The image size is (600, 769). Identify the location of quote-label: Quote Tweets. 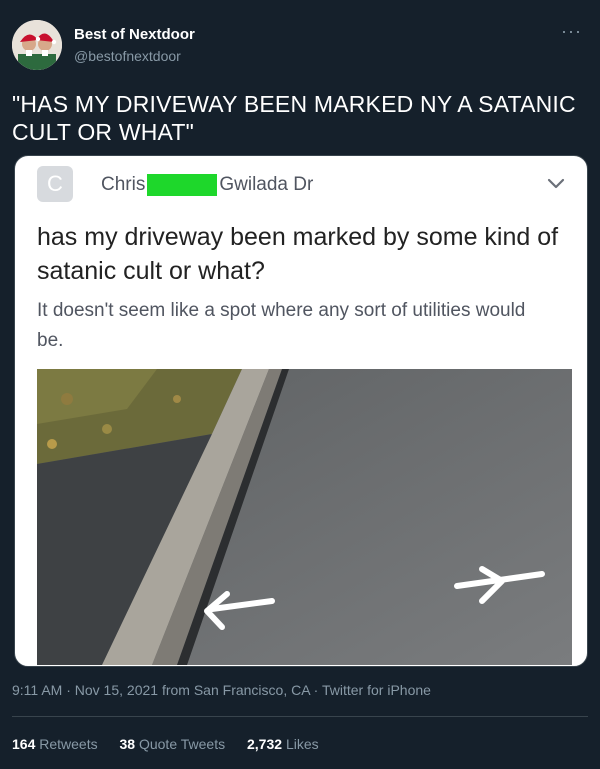
(182, 744).